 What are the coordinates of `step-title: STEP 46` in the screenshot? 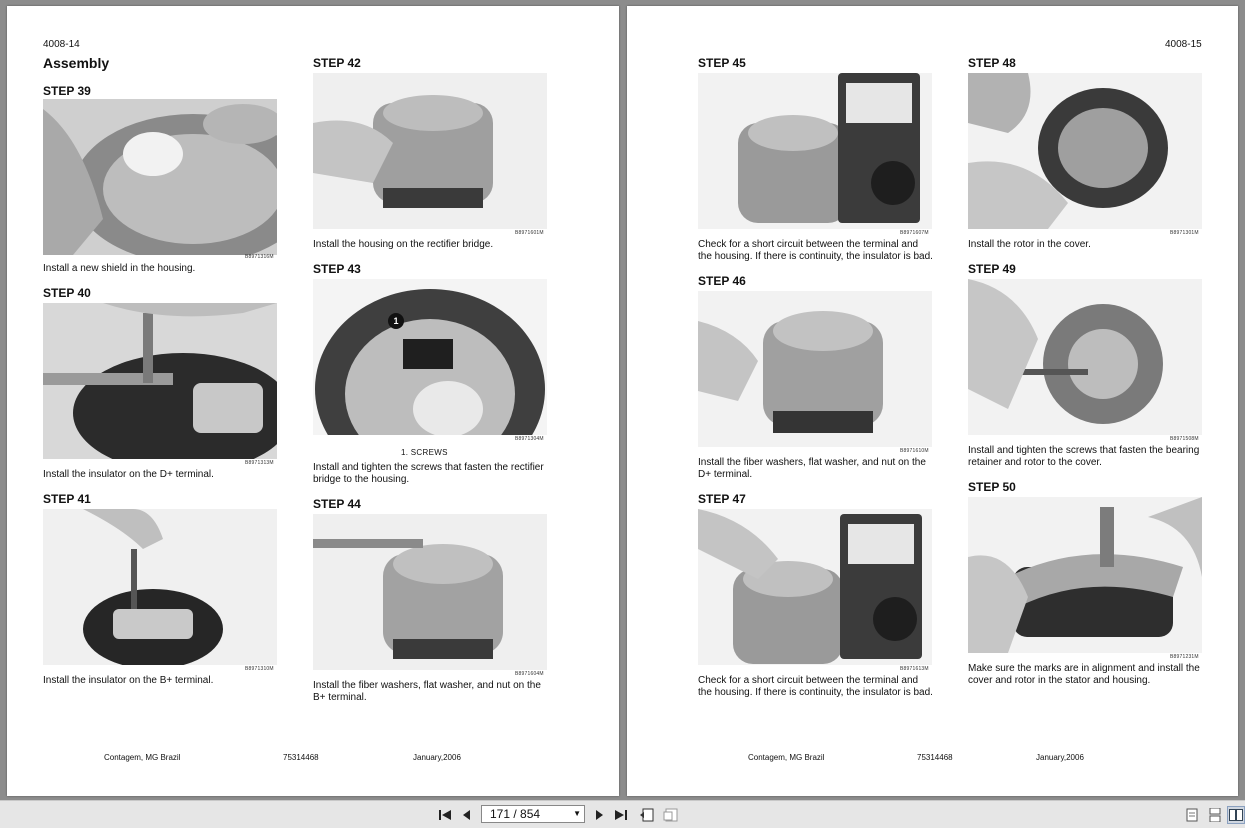 It's located at (722, 281).